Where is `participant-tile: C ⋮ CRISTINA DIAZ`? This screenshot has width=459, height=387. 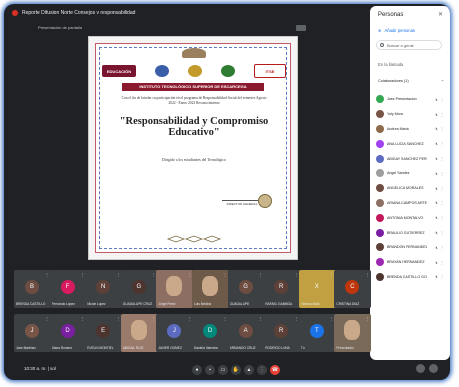
participant-tile: C ⋮ CRISTINA DIAZ is located at coordinates (353, 289).